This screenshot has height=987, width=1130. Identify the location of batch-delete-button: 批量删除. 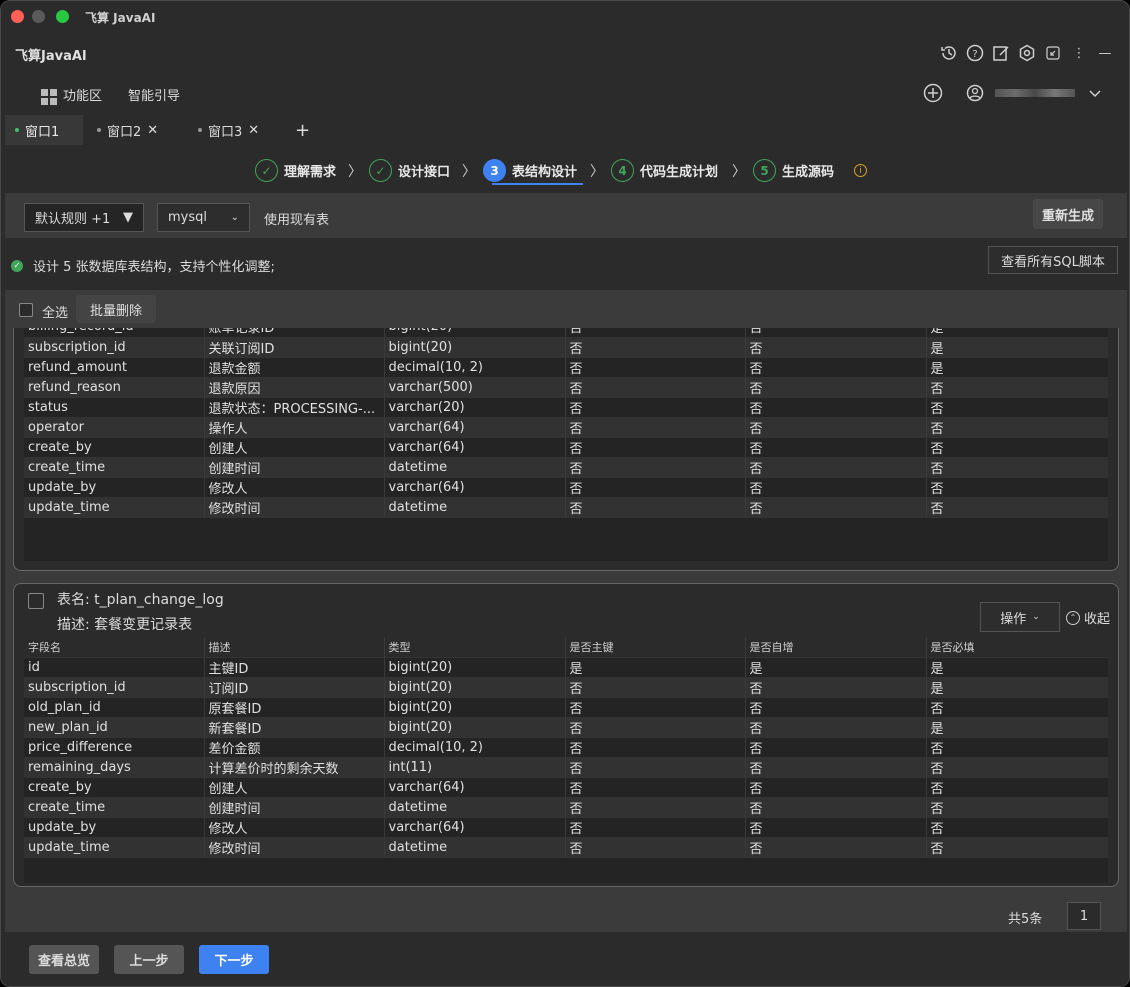
(116, 309).